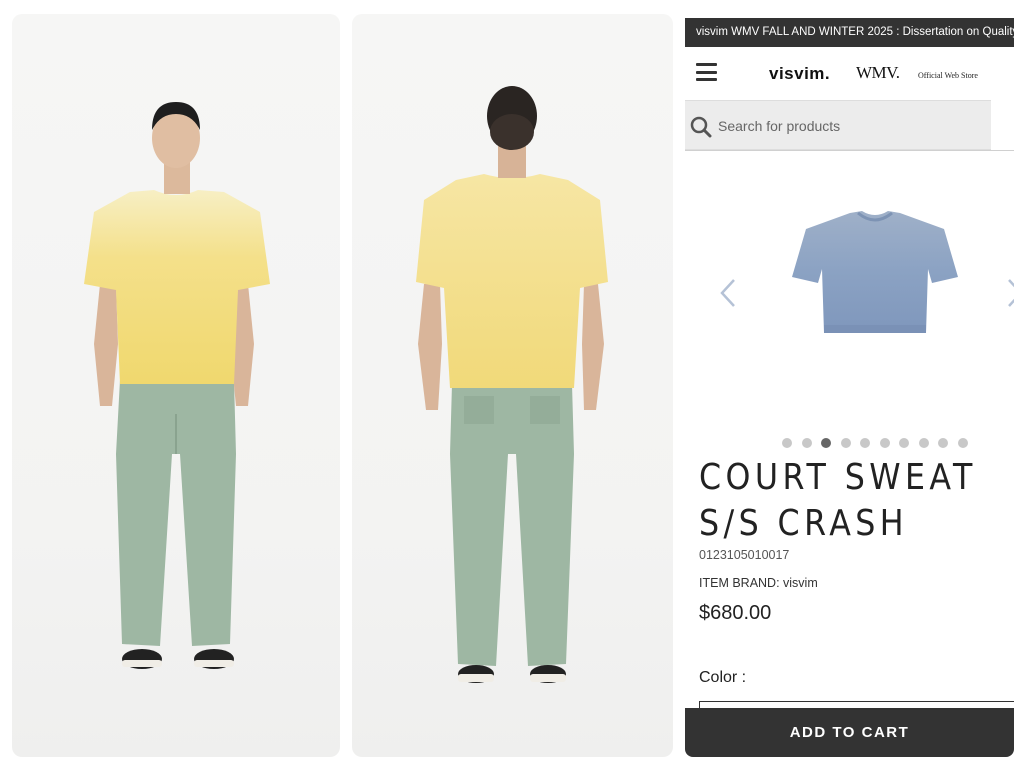 The height and width of the screenshot is (768, 1024). Describe the element at coordinates (849, 73) in the screenshot. I see `site-header: visvim. WMV. Official Web Store` at that location.